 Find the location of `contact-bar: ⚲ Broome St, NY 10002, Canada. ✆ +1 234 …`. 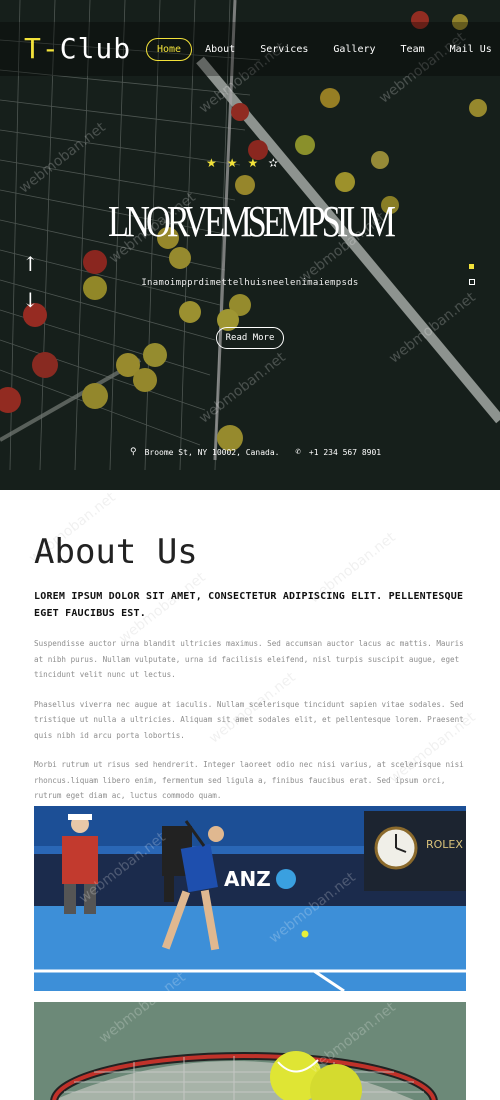

contact-bar: ⚲ Broome St, NY 10002, Canada. ✆ +1 234 … is located at coordinates (255, 452).